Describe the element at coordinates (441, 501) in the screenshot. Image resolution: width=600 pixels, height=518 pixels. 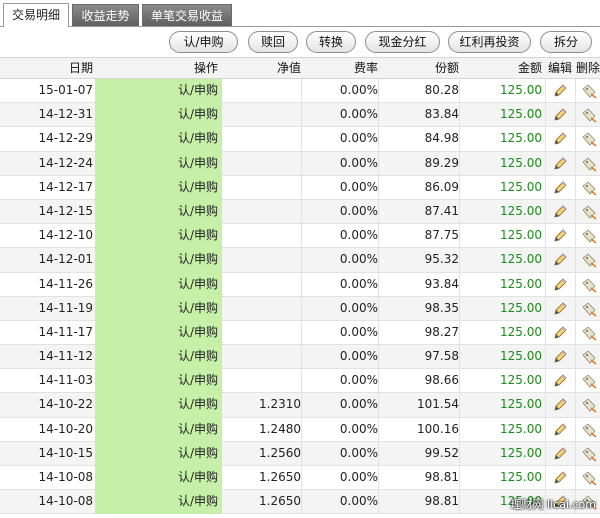
I see `cell-share: 98.81` at that location.